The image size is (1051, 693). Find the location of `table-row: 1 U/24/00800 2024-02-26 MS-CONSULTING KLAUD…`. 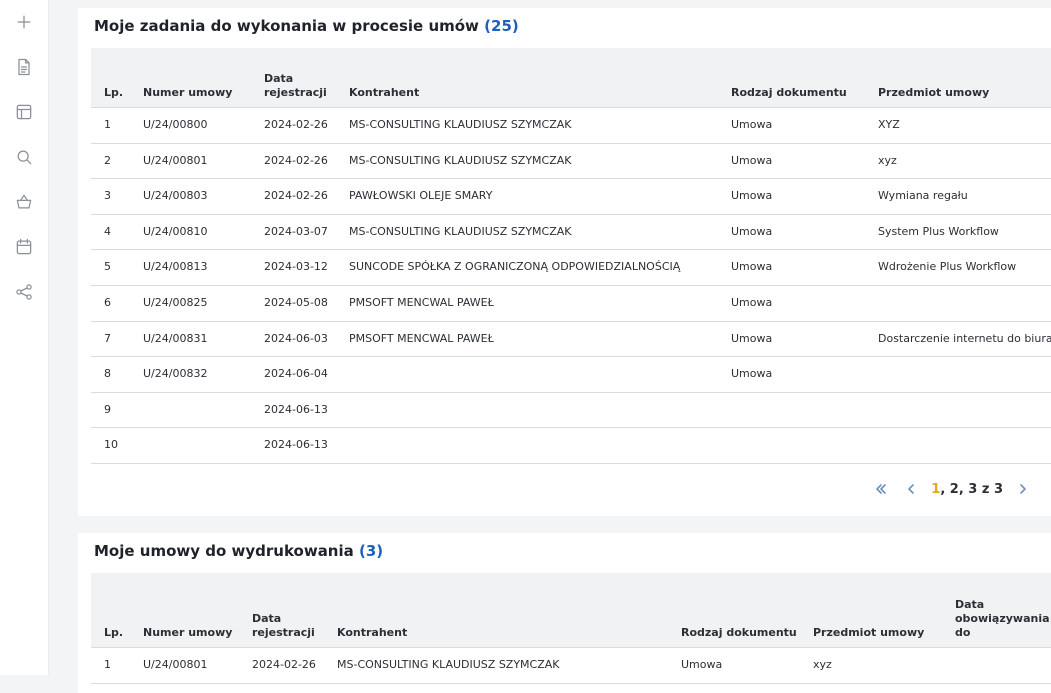

table-row: 1 U/24/00800 2024-02-26 MS-CONSULTING KLAUD… is located at coordinates (571, 126).